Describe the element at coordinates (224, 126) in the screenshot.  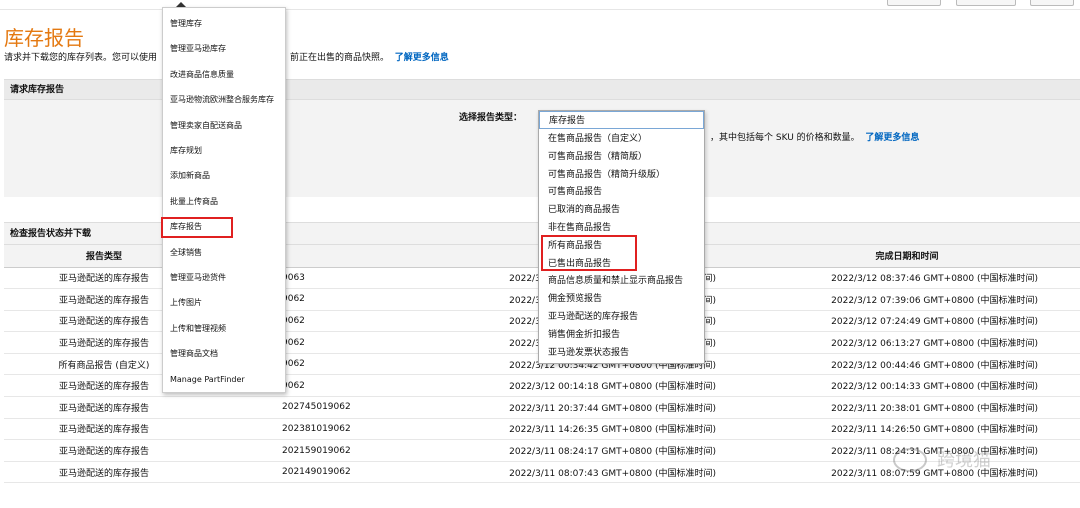
I see `menu-item: 管理卖家自配送商品` at that location.